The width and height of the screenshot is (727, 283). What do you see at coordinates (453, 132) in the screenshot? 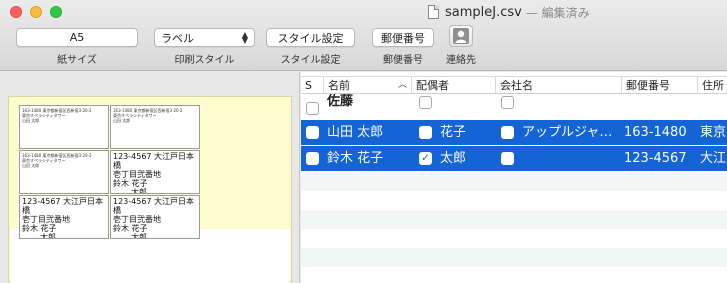
I see `spouse-cell: 花子` at bounding box center [453, 132].